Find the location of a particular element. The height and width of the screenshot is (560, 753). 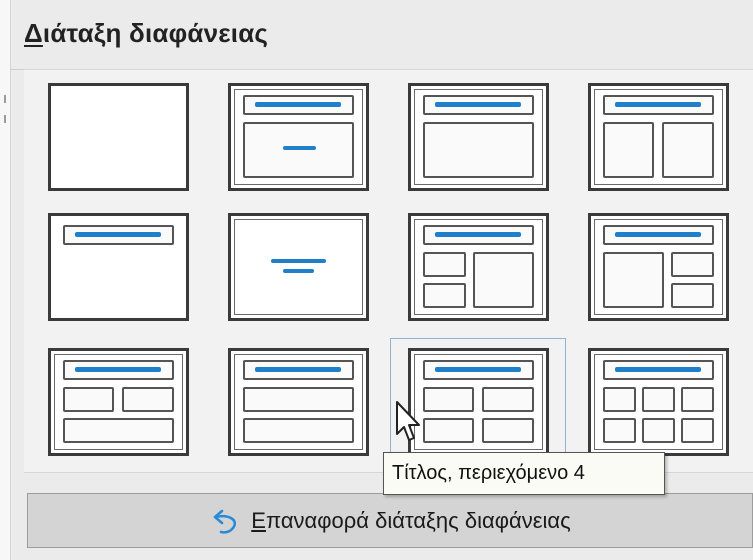

reset-slide-layout-button: Επαναφορά διάταξης διαφάνειας is located at coordinates (390, 520).